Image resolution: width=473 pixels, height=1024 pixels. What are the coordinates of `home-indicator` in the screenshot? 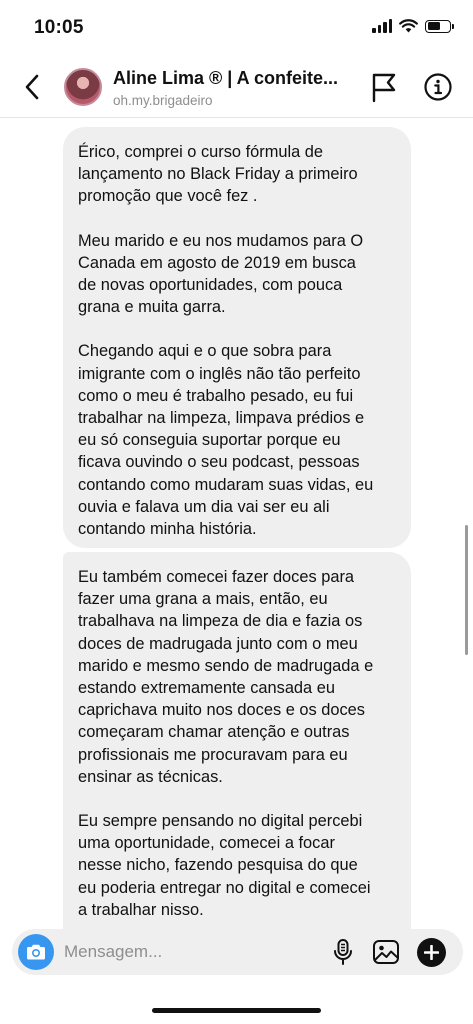 It's located at (236, 1010).